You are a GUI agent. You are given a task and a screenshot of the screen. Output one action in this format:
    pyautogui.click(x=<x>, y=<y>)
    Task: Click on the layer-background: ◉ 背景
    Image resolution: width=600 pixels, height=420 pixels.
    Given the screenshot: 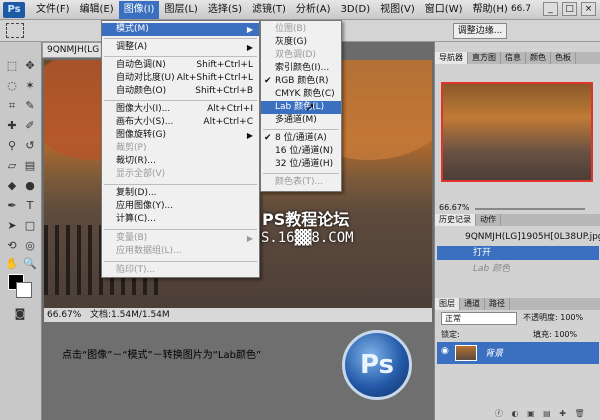 What is the action you would take?
    pyautogui.click(x=518, y=353)
    